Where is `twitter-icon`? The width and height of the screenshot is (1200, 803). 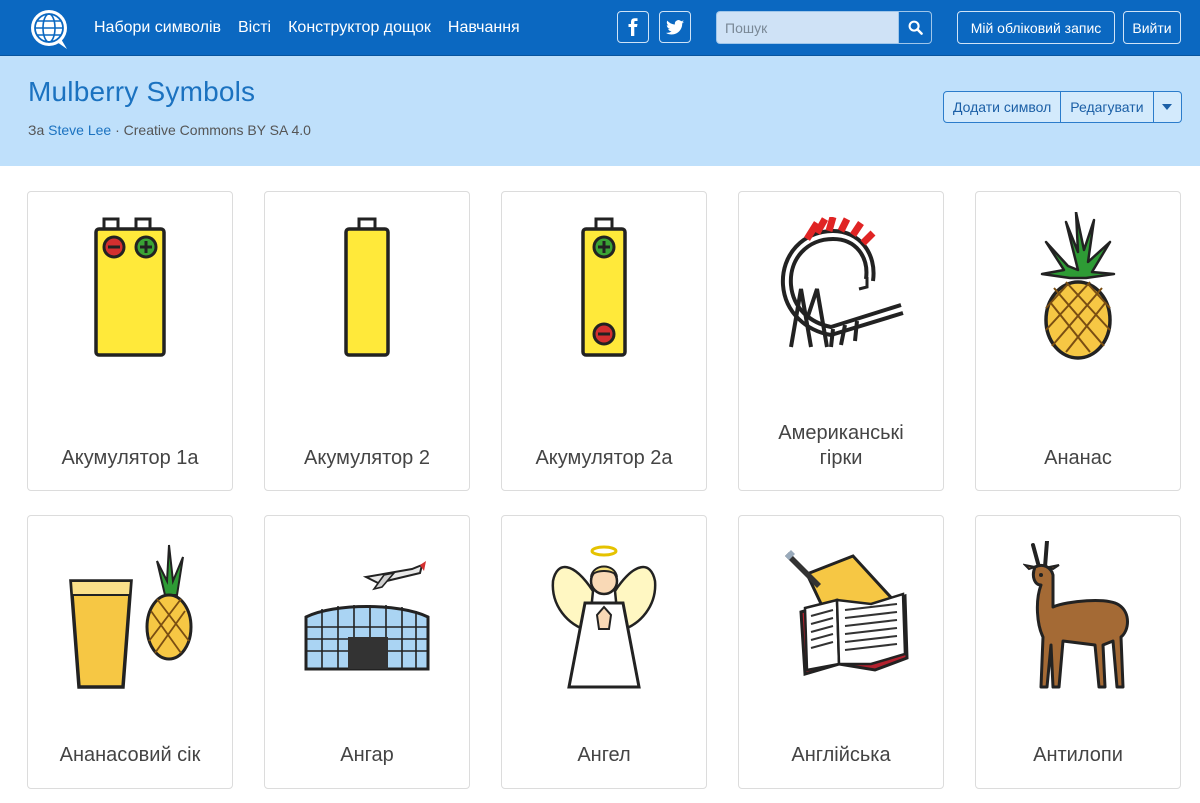
twitter-icon is located at coordinates (675, 26).